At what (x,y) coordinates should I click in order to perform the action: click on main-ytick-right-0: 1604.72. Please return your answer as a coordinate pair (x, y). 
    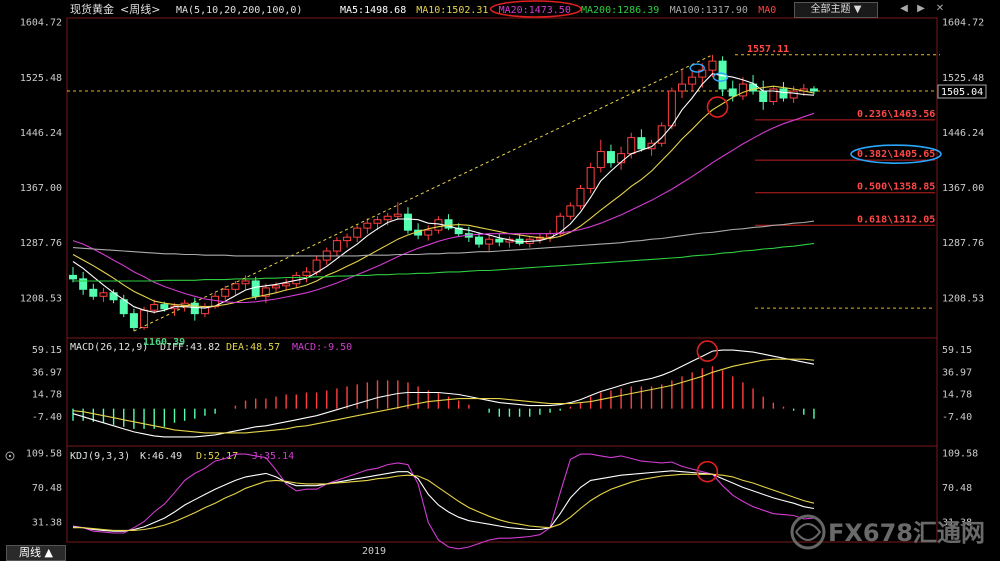
    Looking at the image, I should click on (963, 23).